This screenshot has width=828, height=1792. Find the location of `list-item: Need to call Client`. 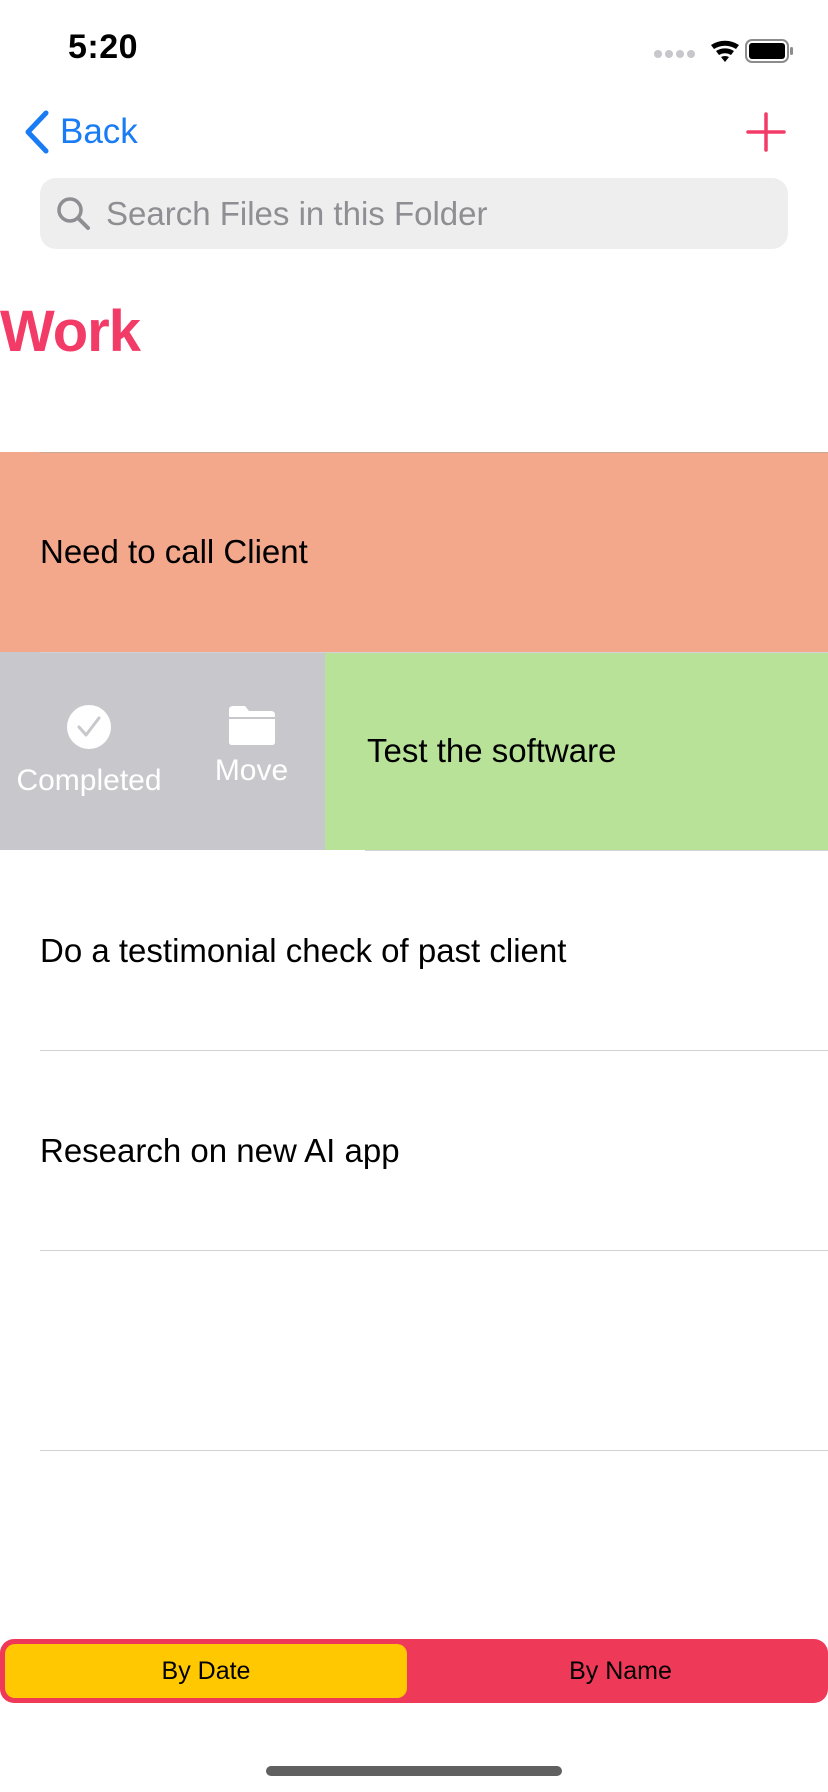

list-item: Need to call Client is located at coordinates (414, 552).